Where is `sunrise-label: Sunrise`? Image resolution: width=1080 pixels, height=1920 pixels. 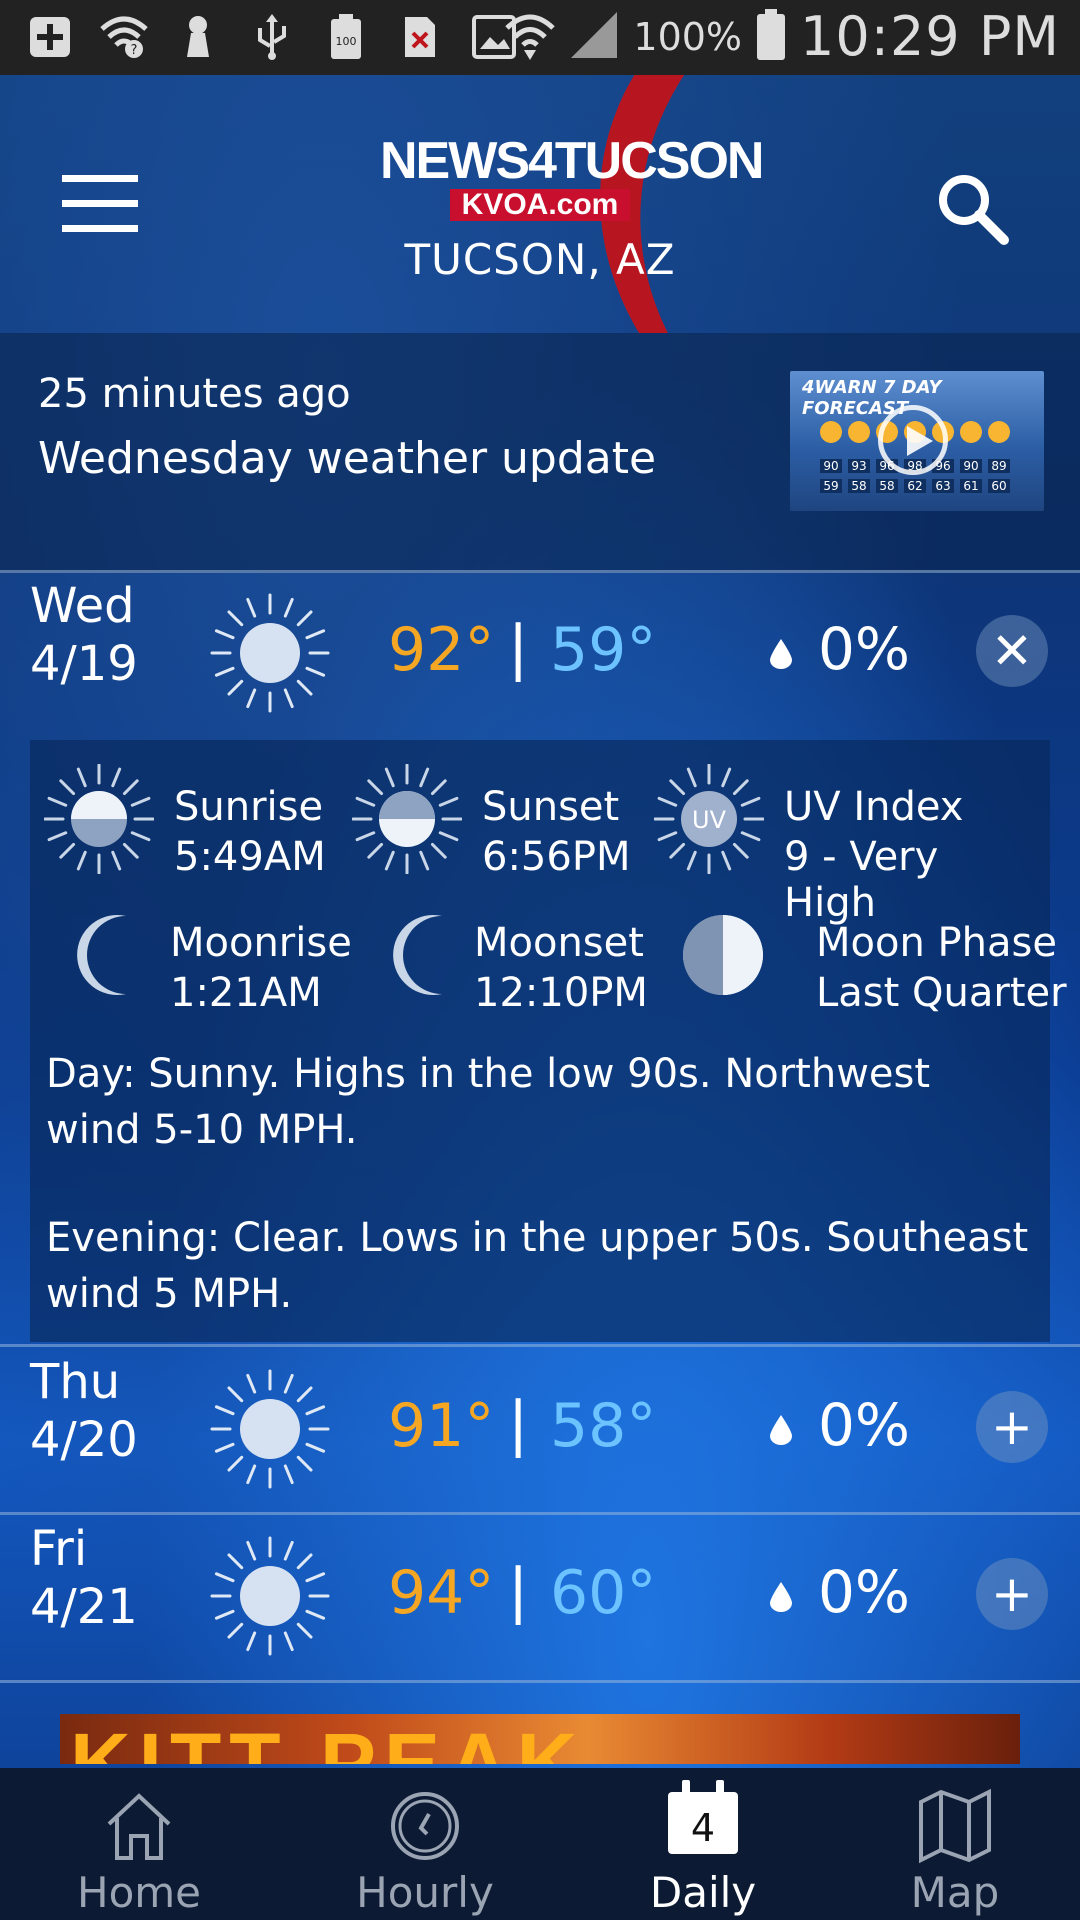 sunrise-label: Sunrise is located at coordinates (249, 807).